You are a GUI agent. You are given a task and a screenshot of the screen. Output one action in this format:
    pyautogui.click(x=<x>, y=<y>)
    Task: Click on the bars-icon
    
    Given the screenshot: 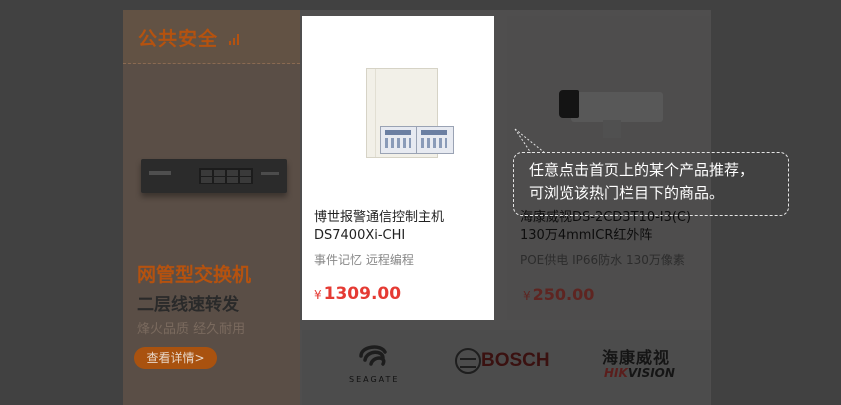 What is the action you would take?
    pyautogui.click(x=235, y=39)
    